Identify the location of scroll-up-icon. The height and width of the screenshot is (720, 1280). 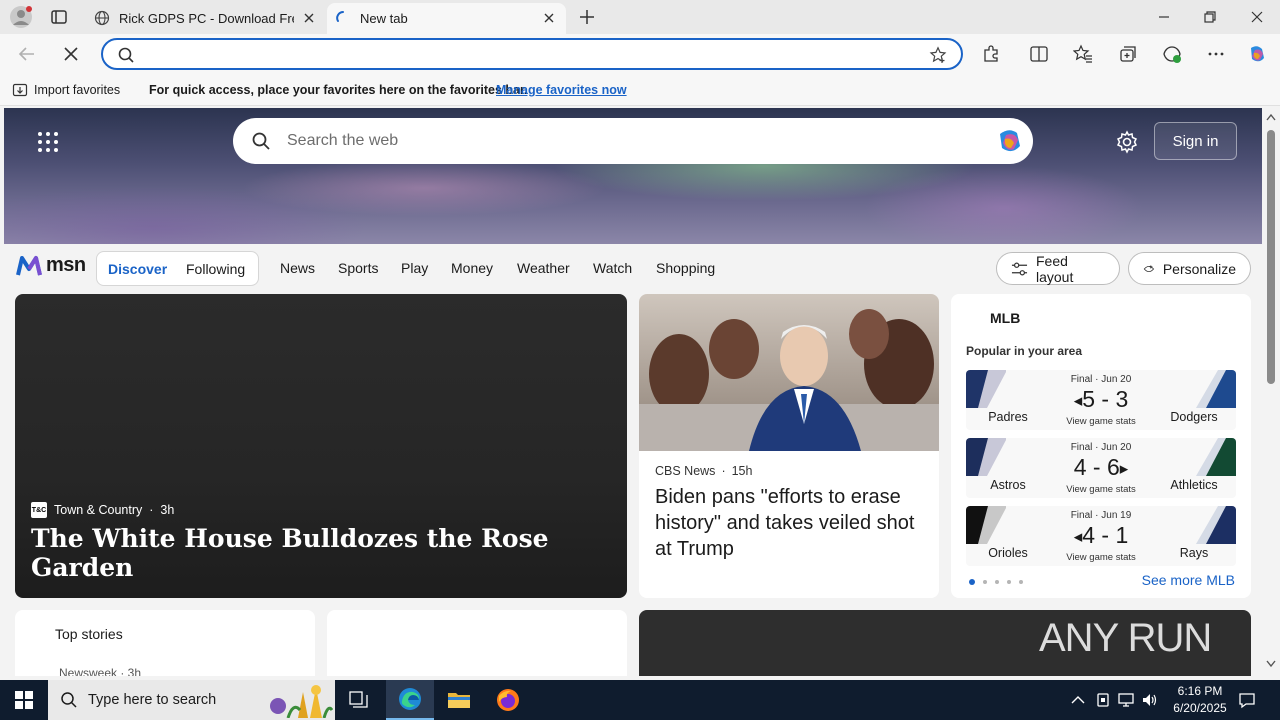
(1271, 117).